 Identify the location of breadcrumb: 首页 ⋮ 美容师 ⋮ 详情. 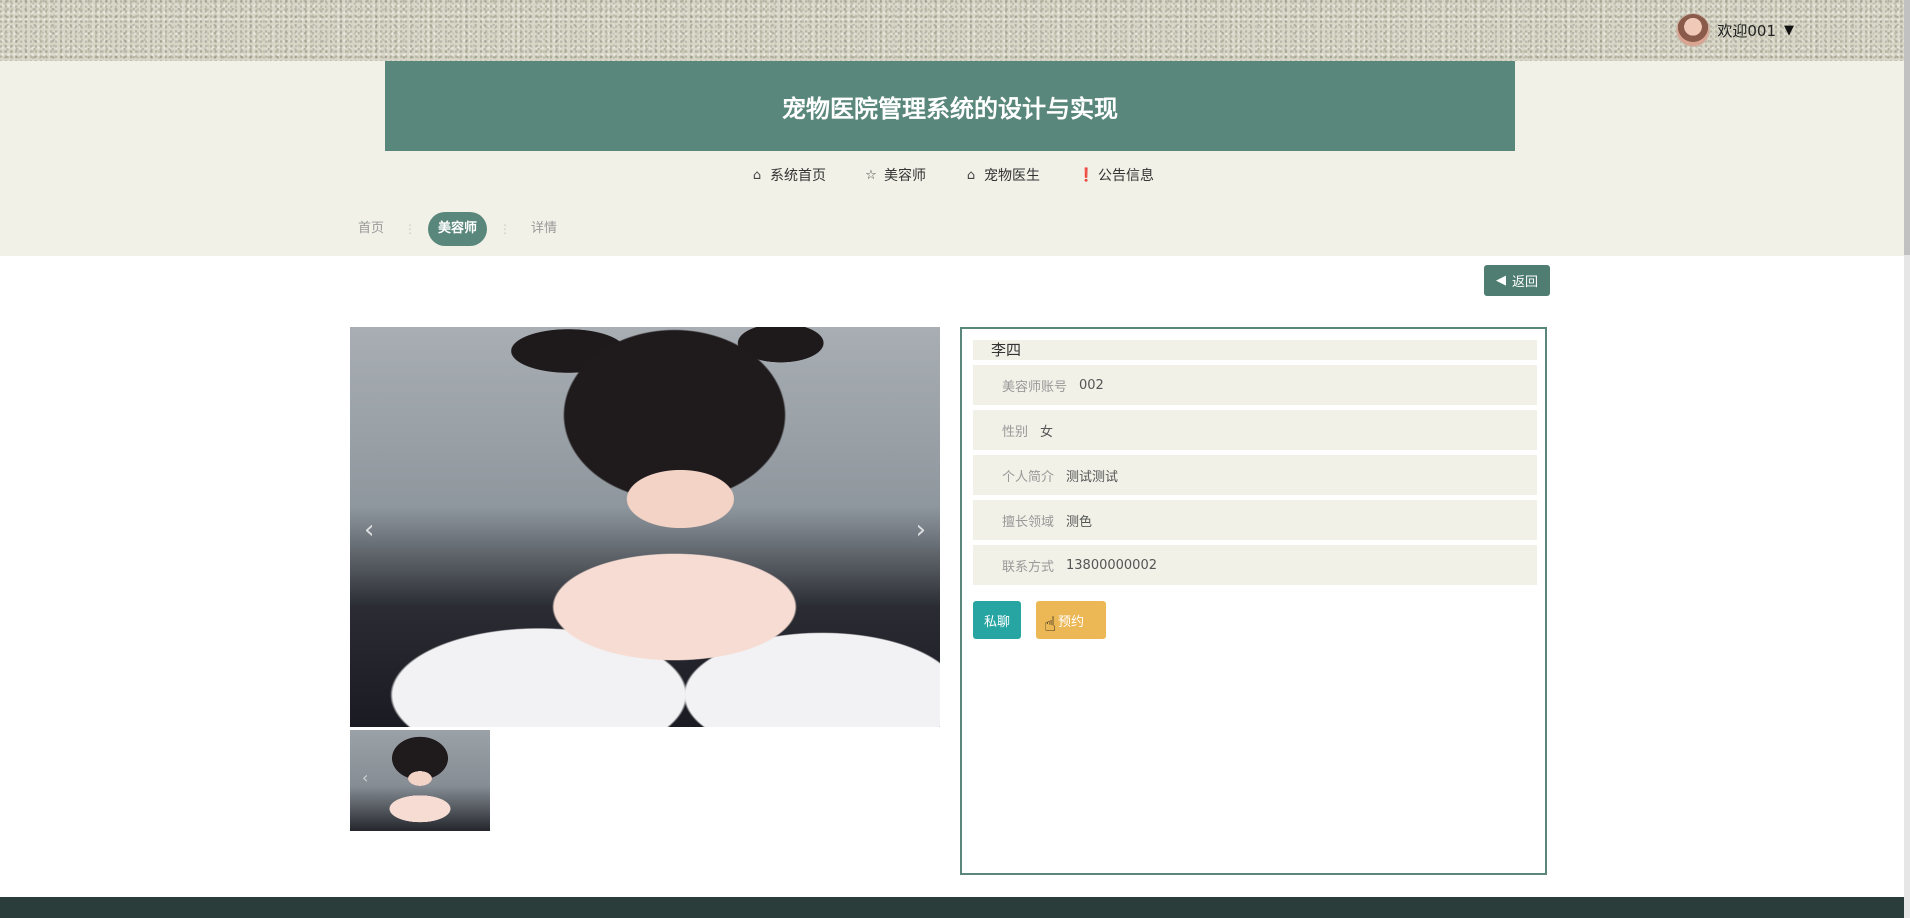
(457, 229).